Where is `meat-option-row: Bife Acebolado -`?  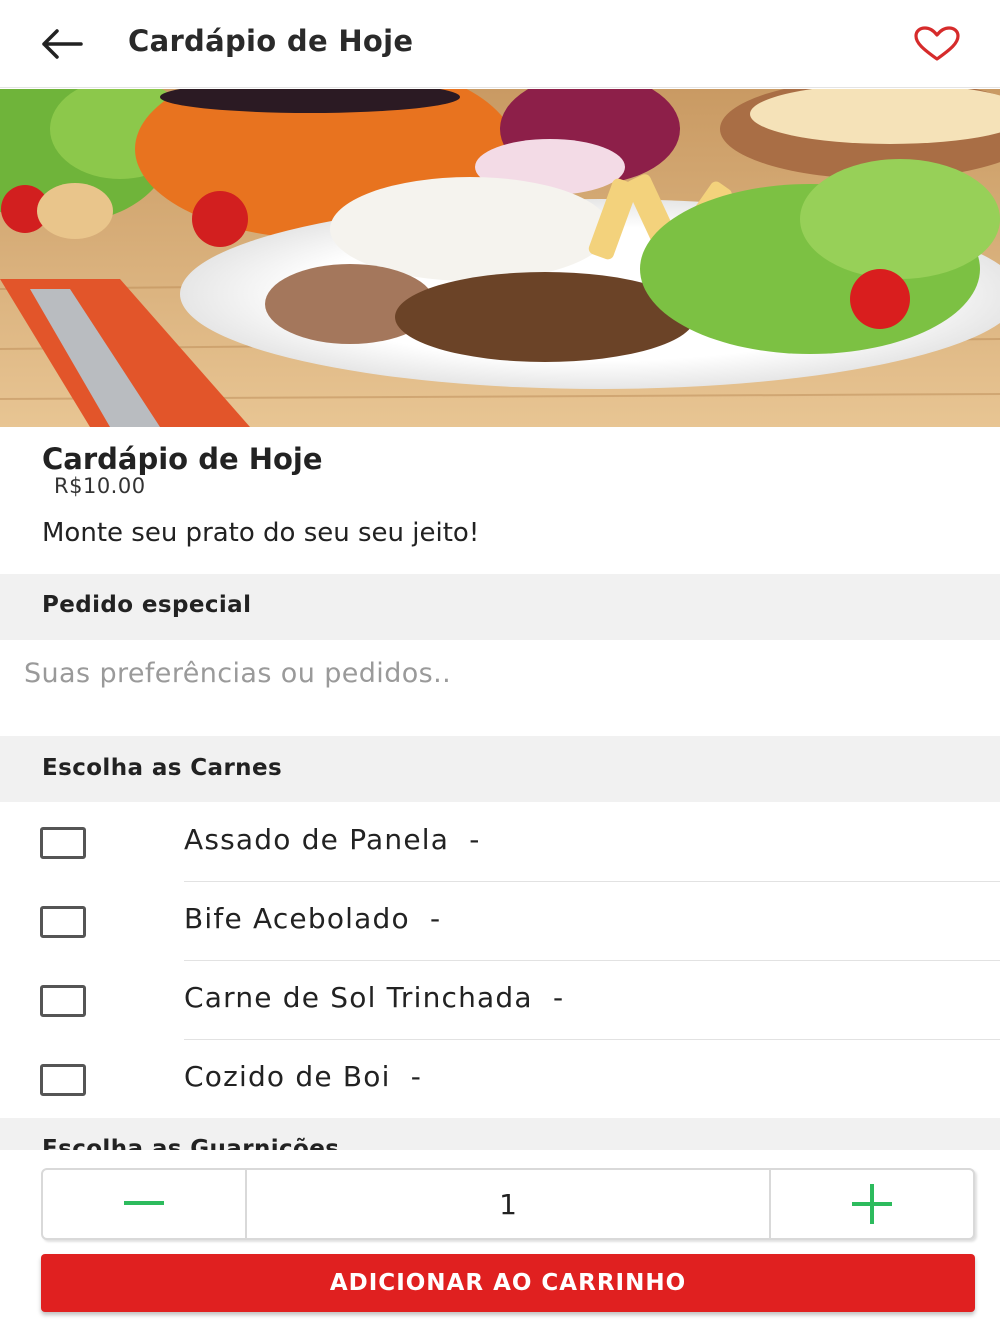
meat-option-row: Bife Acebolado - is located at coordinates (500, 921).